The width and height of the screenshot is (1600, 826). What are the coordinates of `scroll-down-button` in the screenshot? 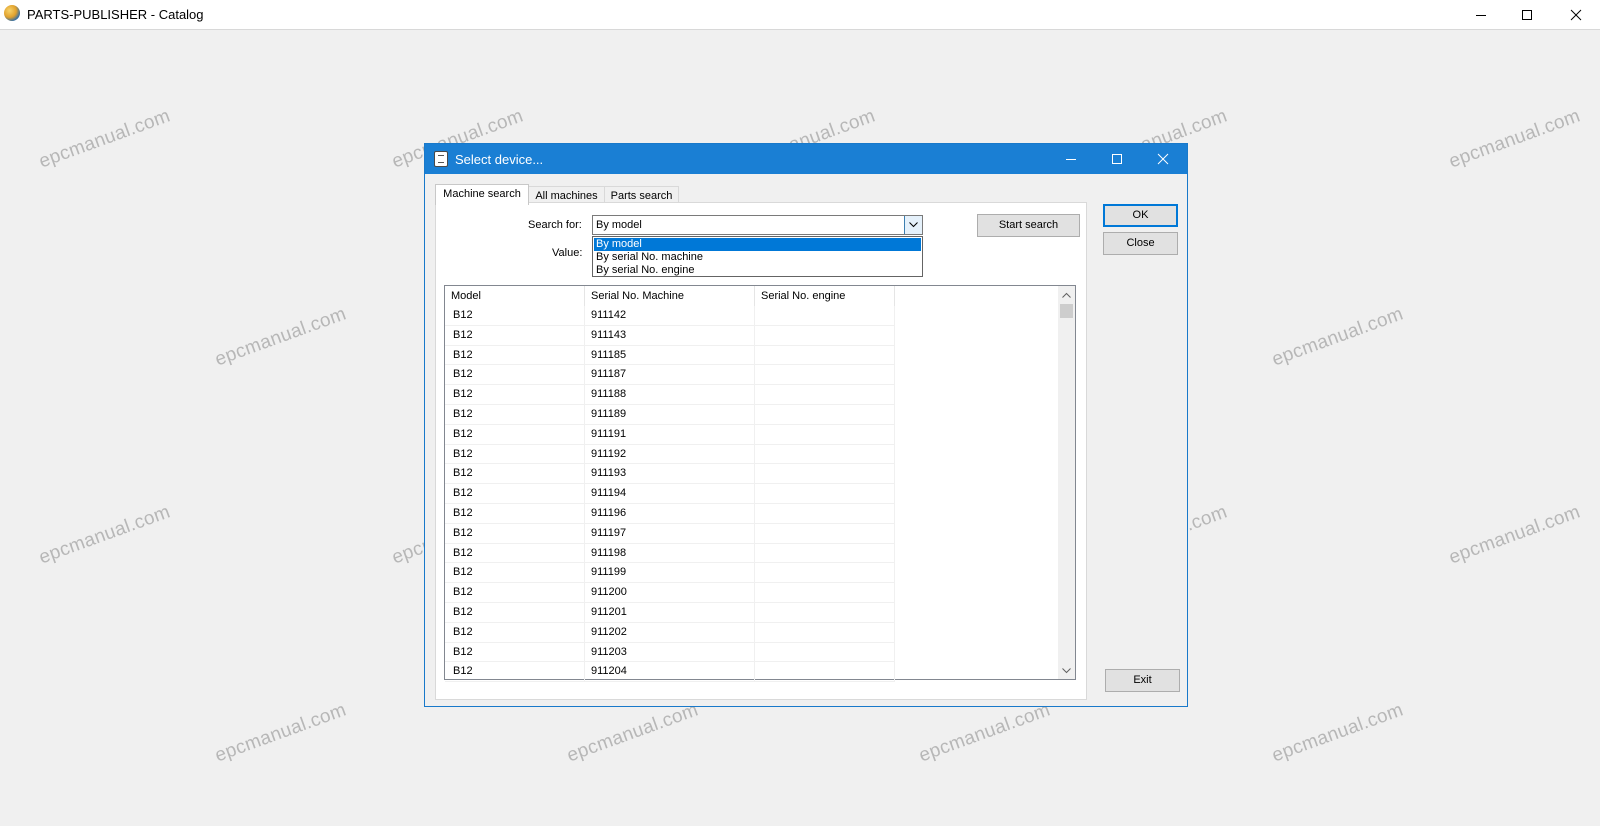 It's located at (1066, 670).